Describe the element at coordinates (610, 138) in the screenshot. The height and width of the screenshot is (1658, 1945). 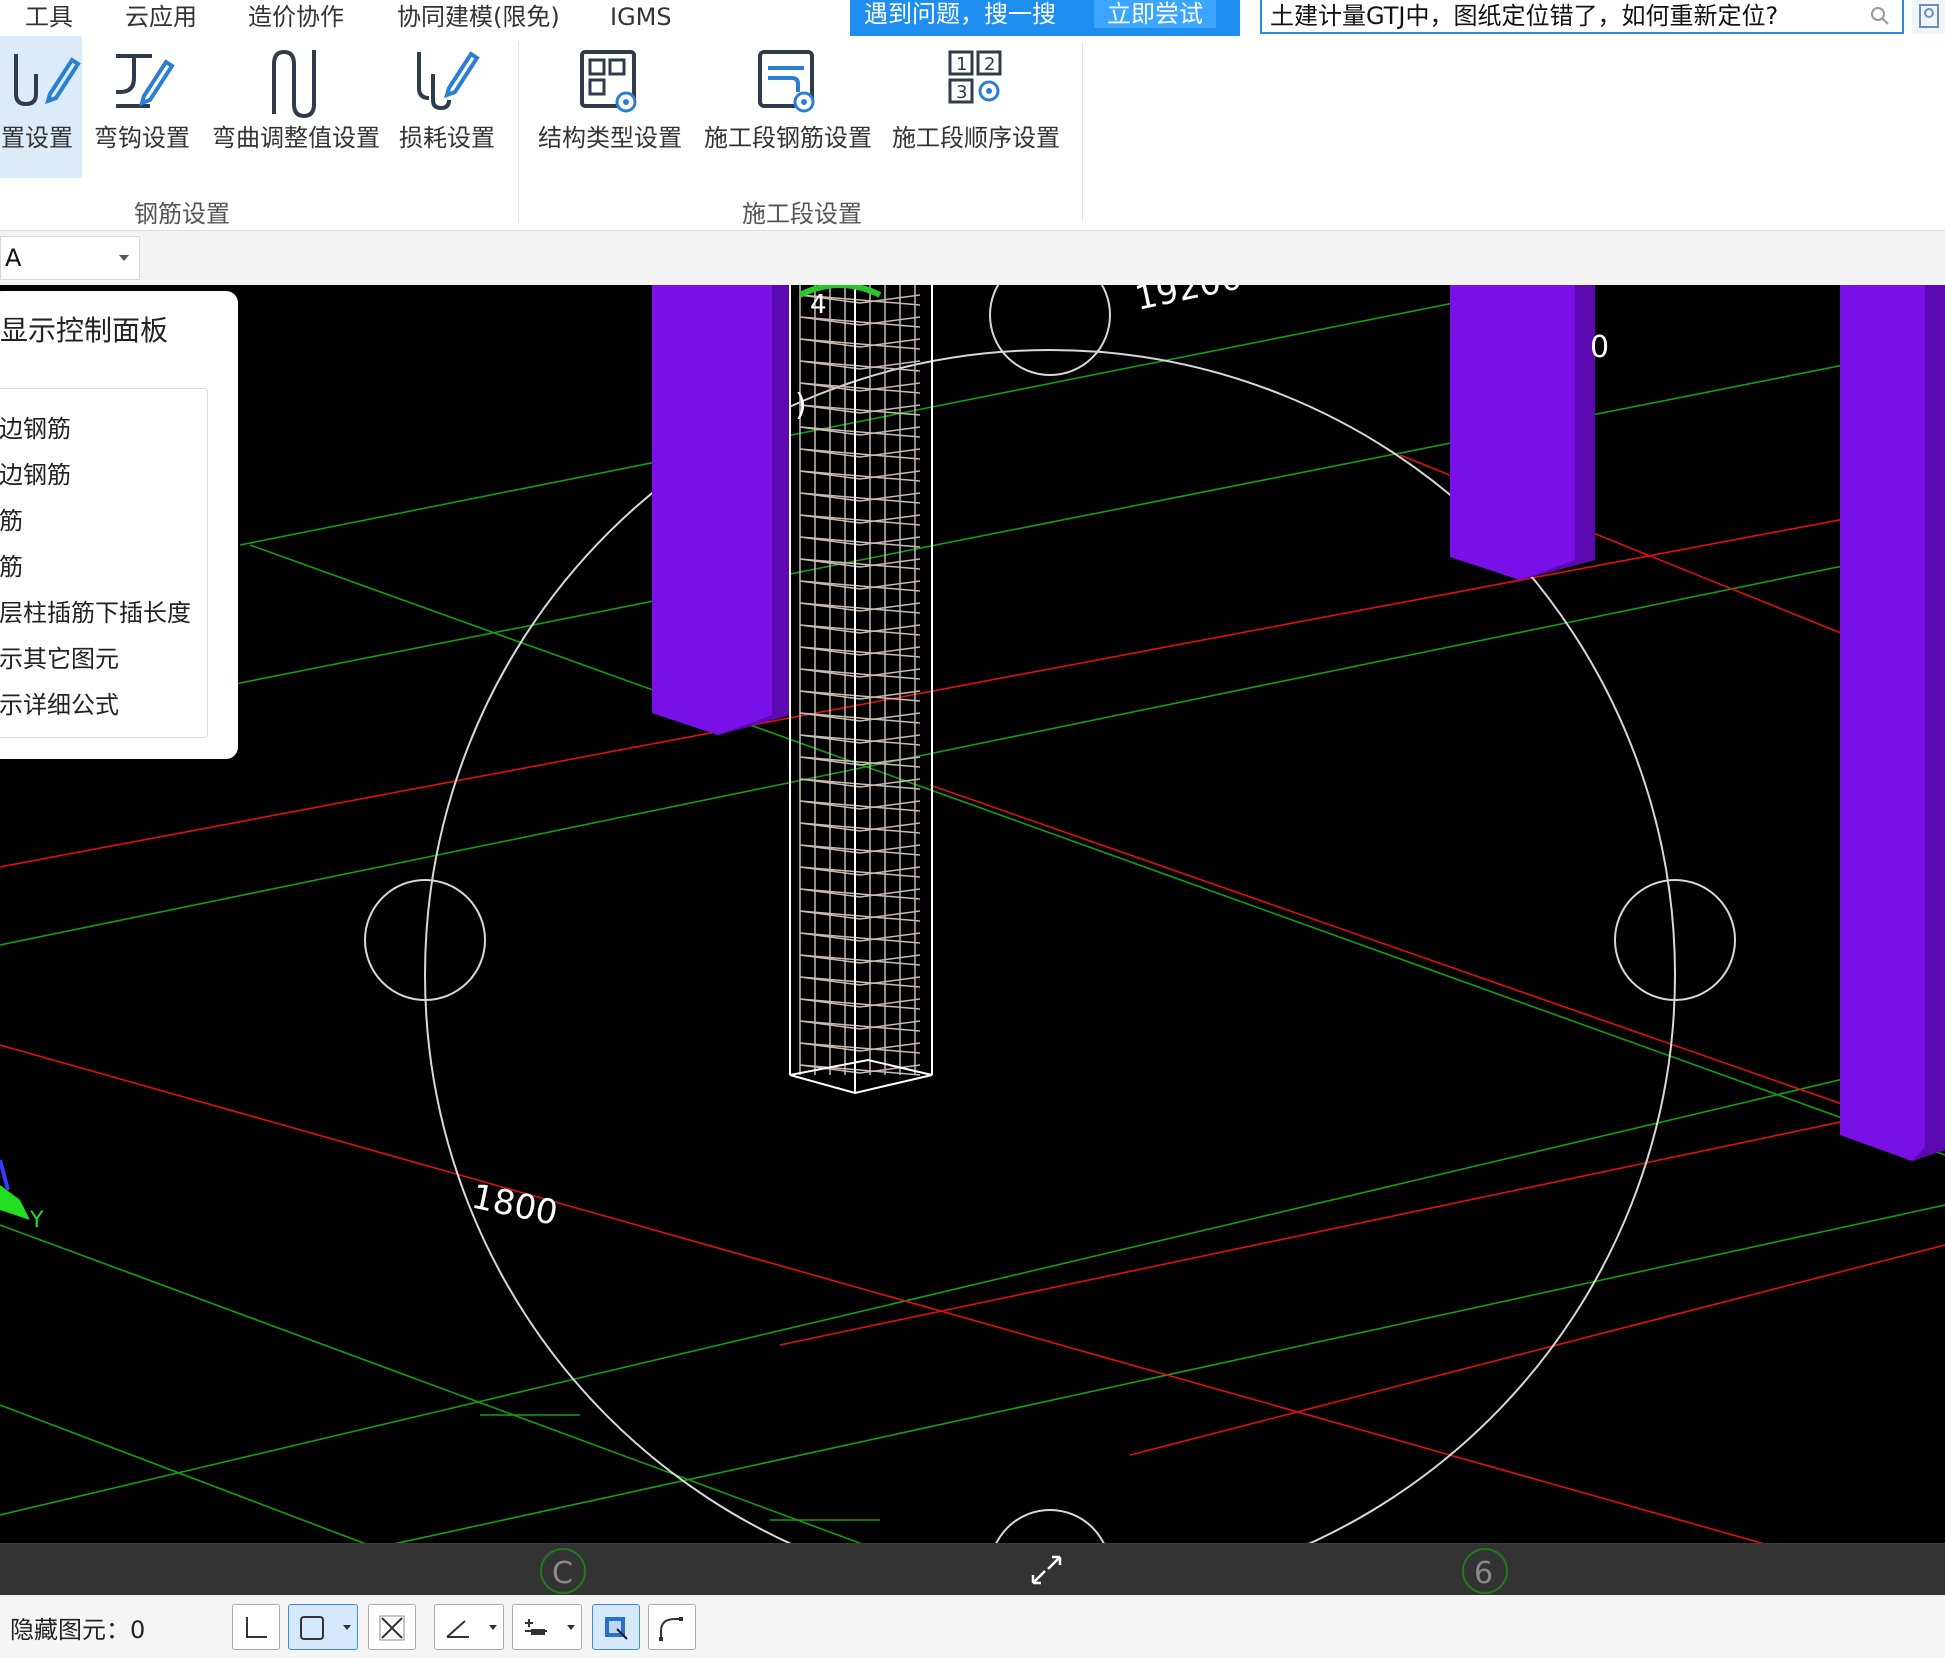
I see `structure-type-label: 结构类型设置` at that location.